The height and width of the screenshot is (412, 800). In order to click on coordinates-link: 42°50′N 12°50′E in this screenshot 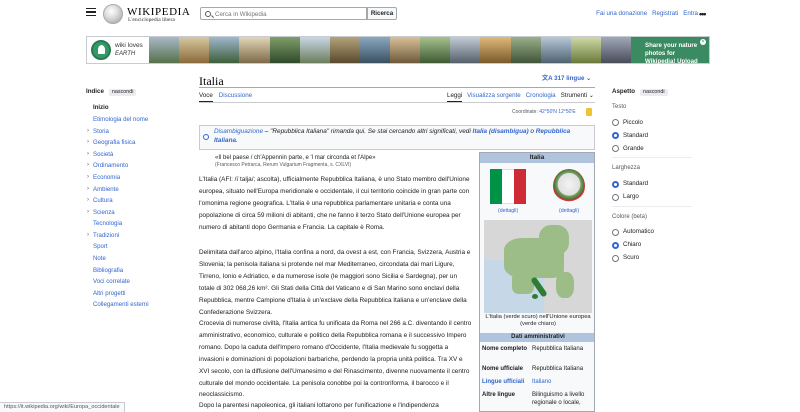, I will do `click(557, 112)`.